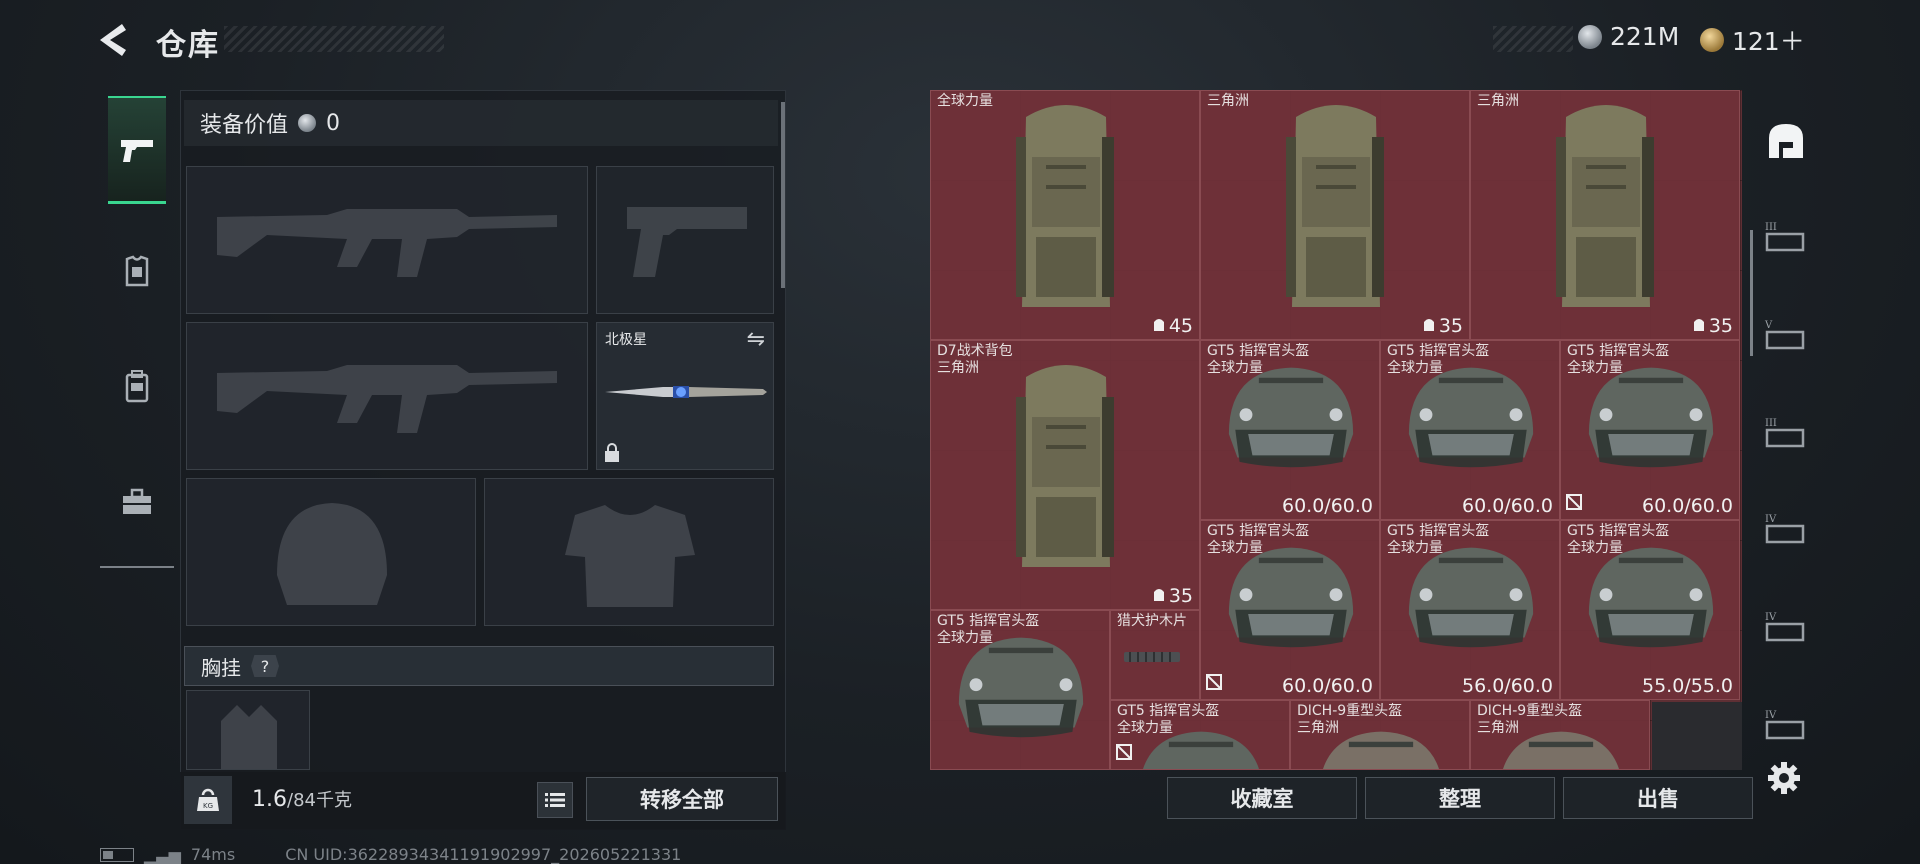 The image size is (1920, 864). What do you see at coordinates (629, 552) in the screenshot?
I see `body-armor-slot` at bounding box center [629, 552].